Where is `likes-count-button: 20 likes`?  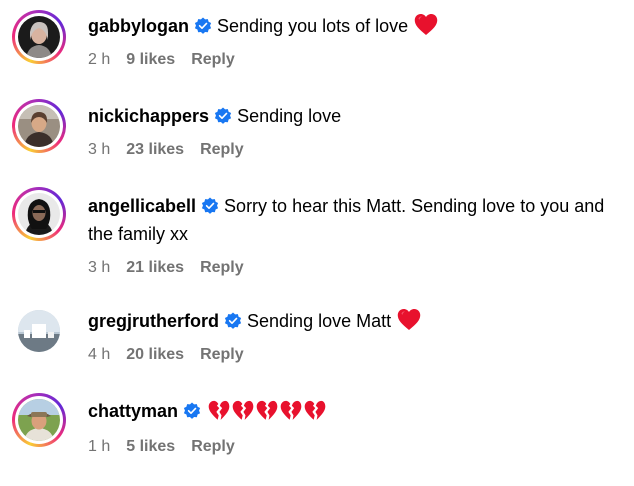 likes-count-button: 20 likes is located at coordinates (155, 354).